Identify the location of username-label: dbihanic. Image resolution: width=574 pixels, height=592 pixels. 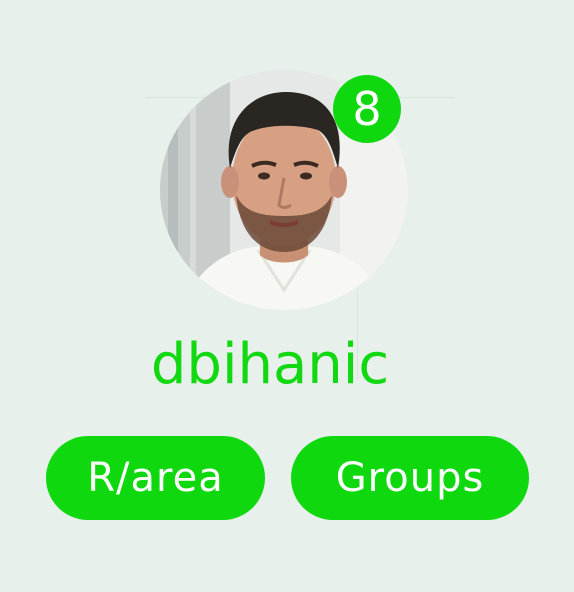
(270, 364).